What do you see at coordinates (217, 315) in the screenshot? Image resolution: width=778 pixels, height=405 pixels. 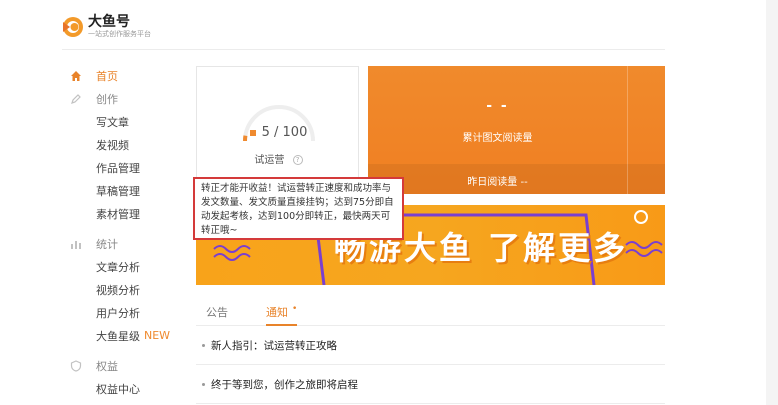 I see `tab-announcement: 公告` at bounding box center [217, 315].